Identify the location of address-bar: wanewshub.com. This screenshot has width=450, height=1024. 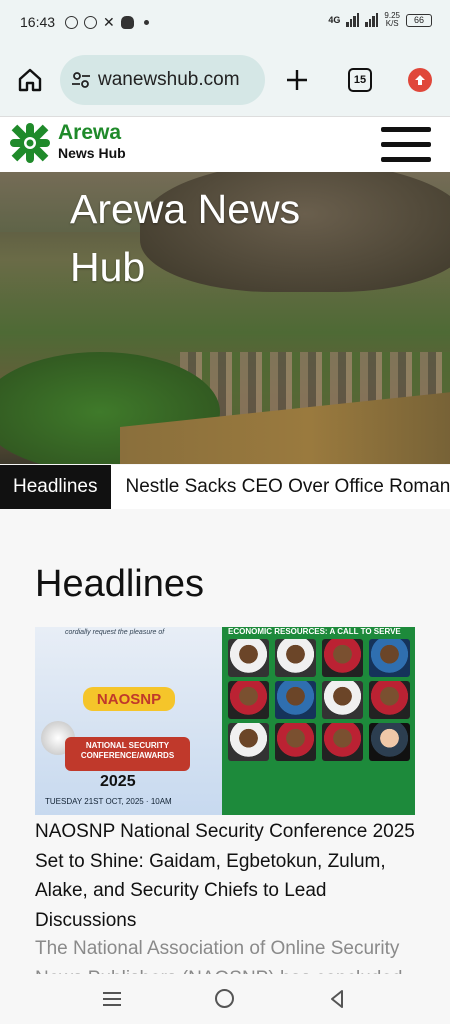
(162, 80).